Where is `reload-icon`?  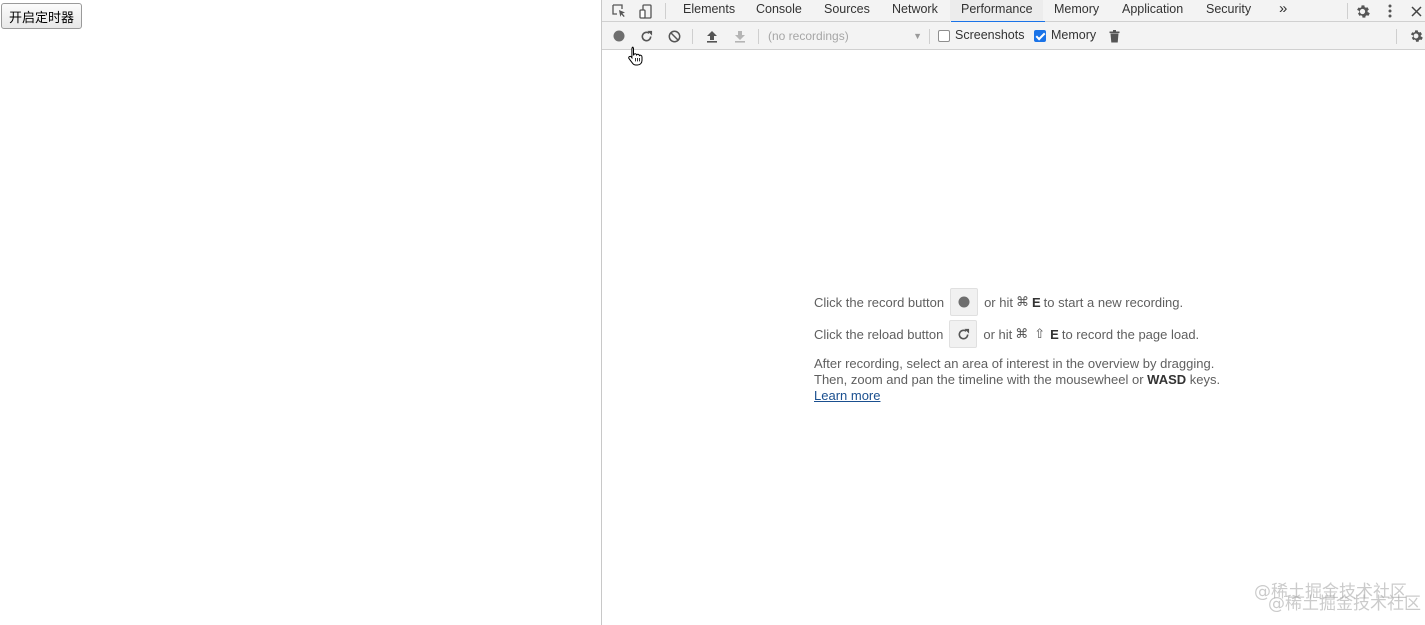
reload-icon is located at coordinates (963, 333).